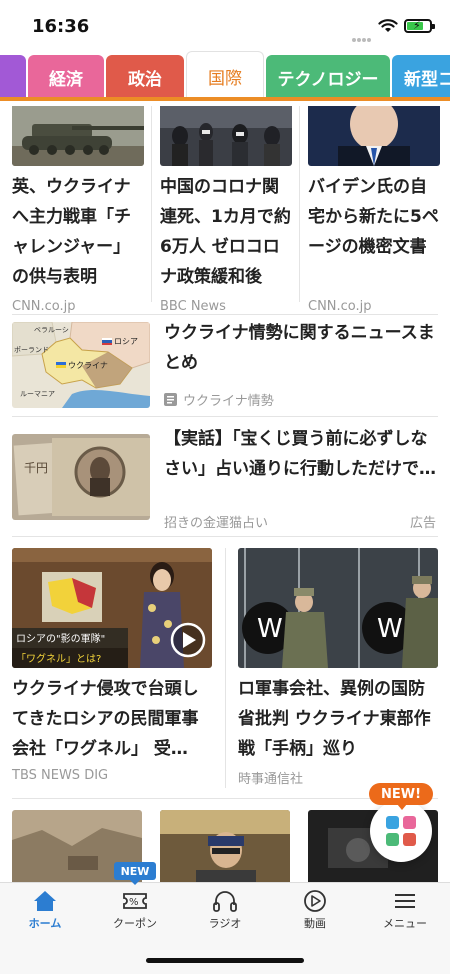 Image resolution: width=450 pixels, height=974 pixels. What do you see at coordinates (225, 99) in the screenshot?
I see `tab-underline` at bounding box center [225, 99].